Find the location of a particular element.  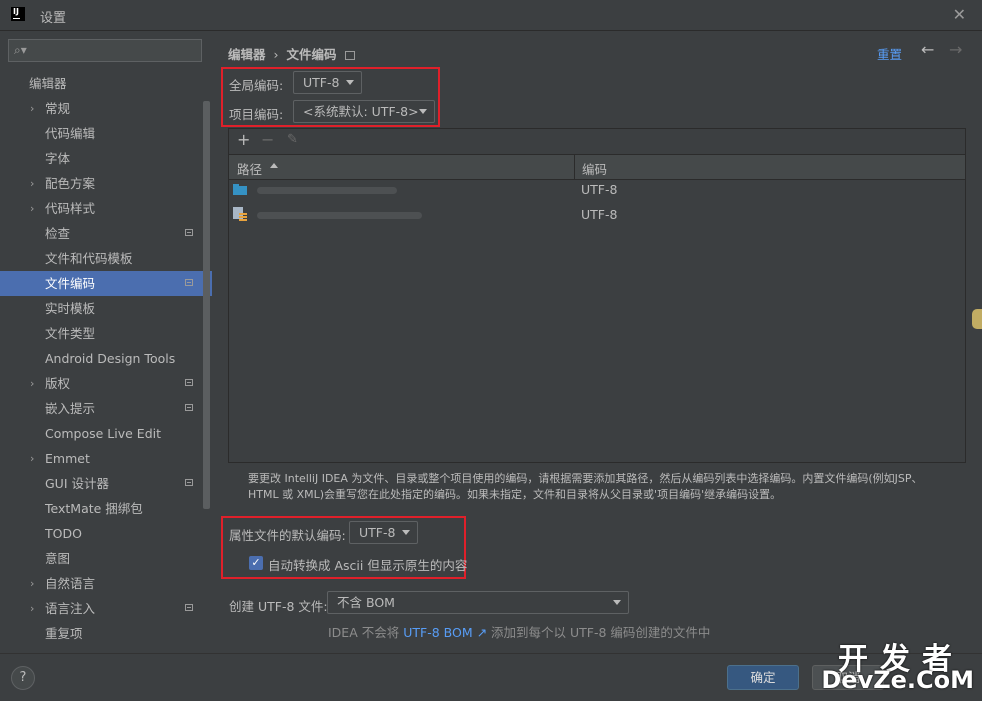

sidebar-item-label: Android Design Tools is located at coordinates (110, 358).